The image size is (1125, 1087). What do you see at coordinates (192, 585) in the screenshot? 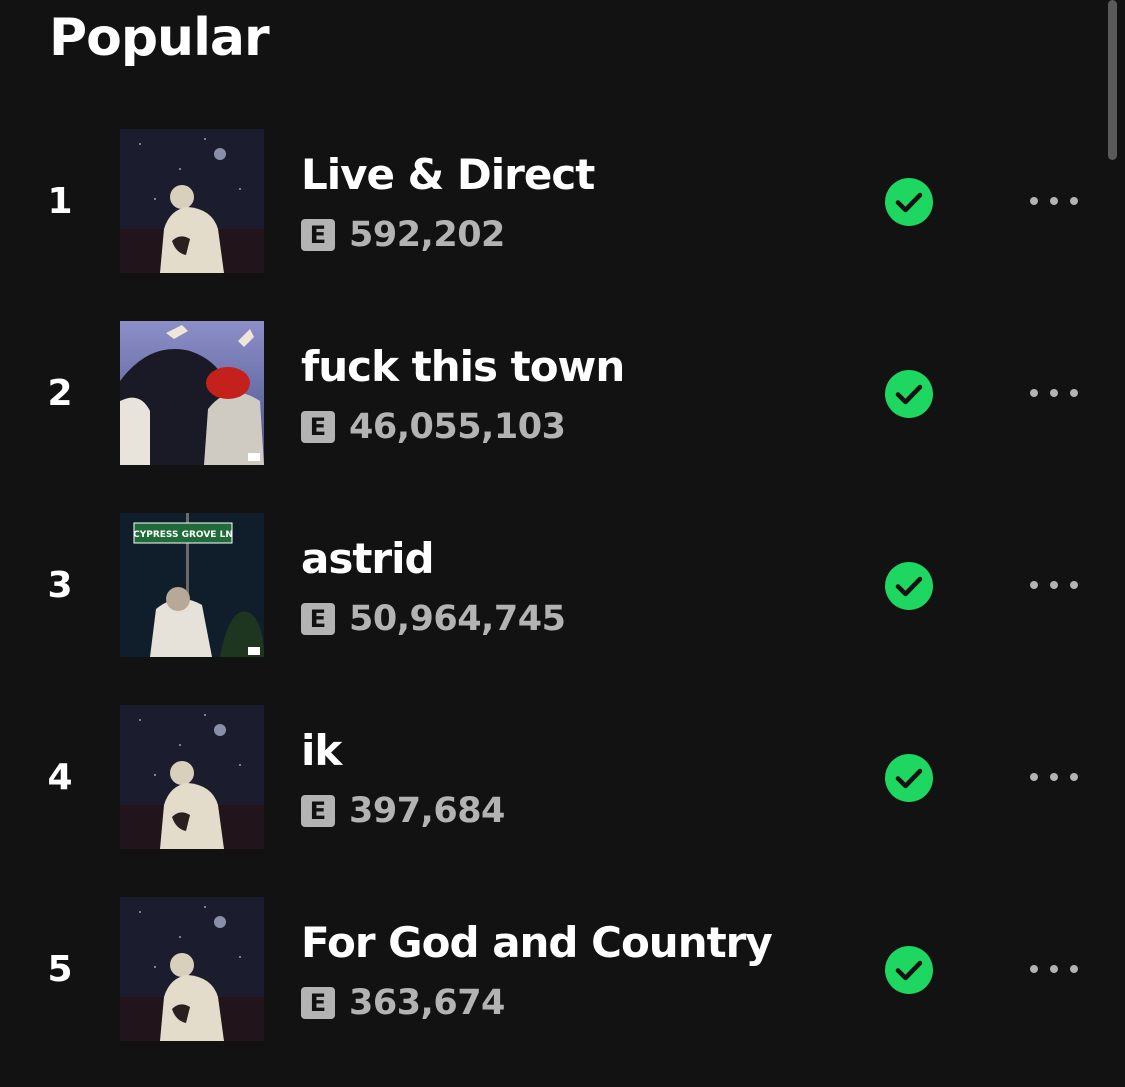
I see `album-cover: CYPRESS GROVE LN` at bounding box center [192, 585].